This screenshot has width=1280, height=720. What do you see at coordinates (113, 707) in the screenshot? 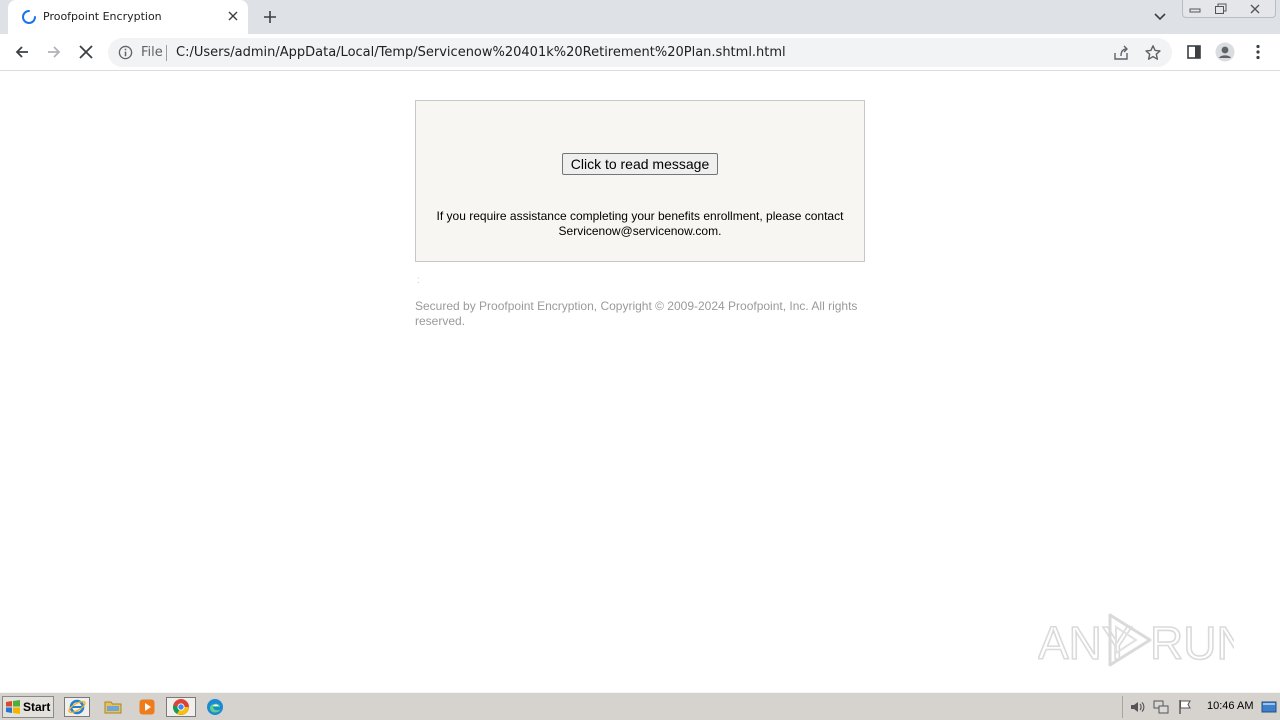
I see `file-explorer-icon` at bounding box center [113, 707].